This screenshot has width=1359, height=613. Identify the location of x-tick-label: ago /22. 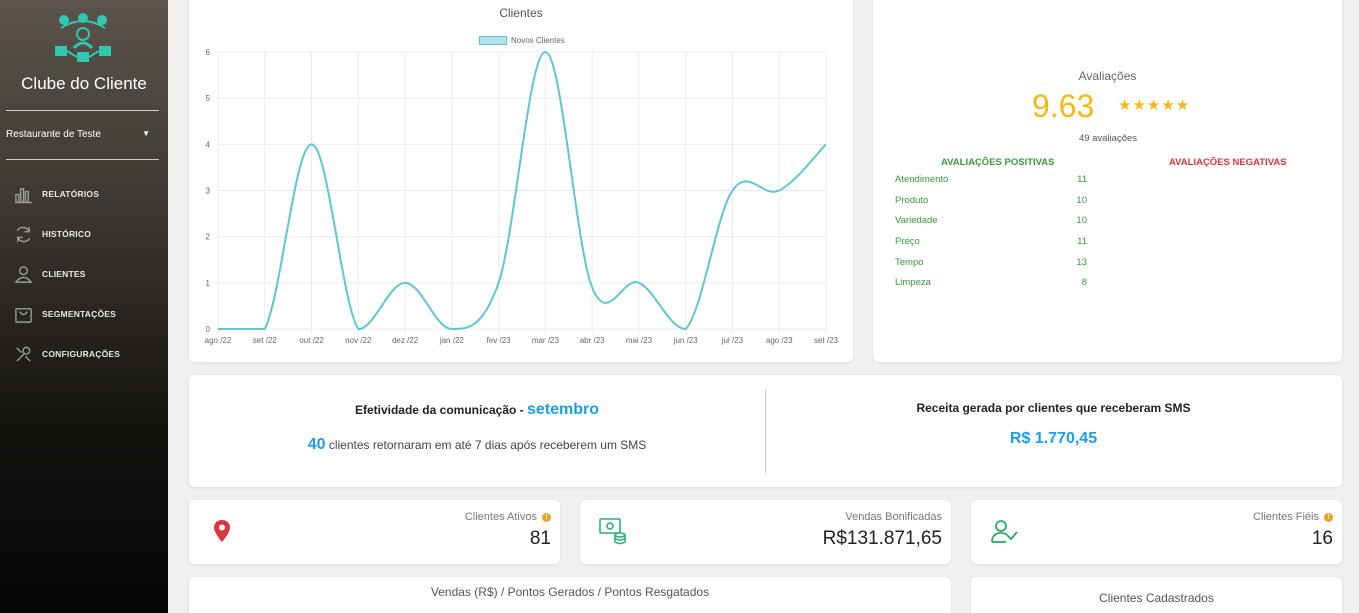
(218, 340).